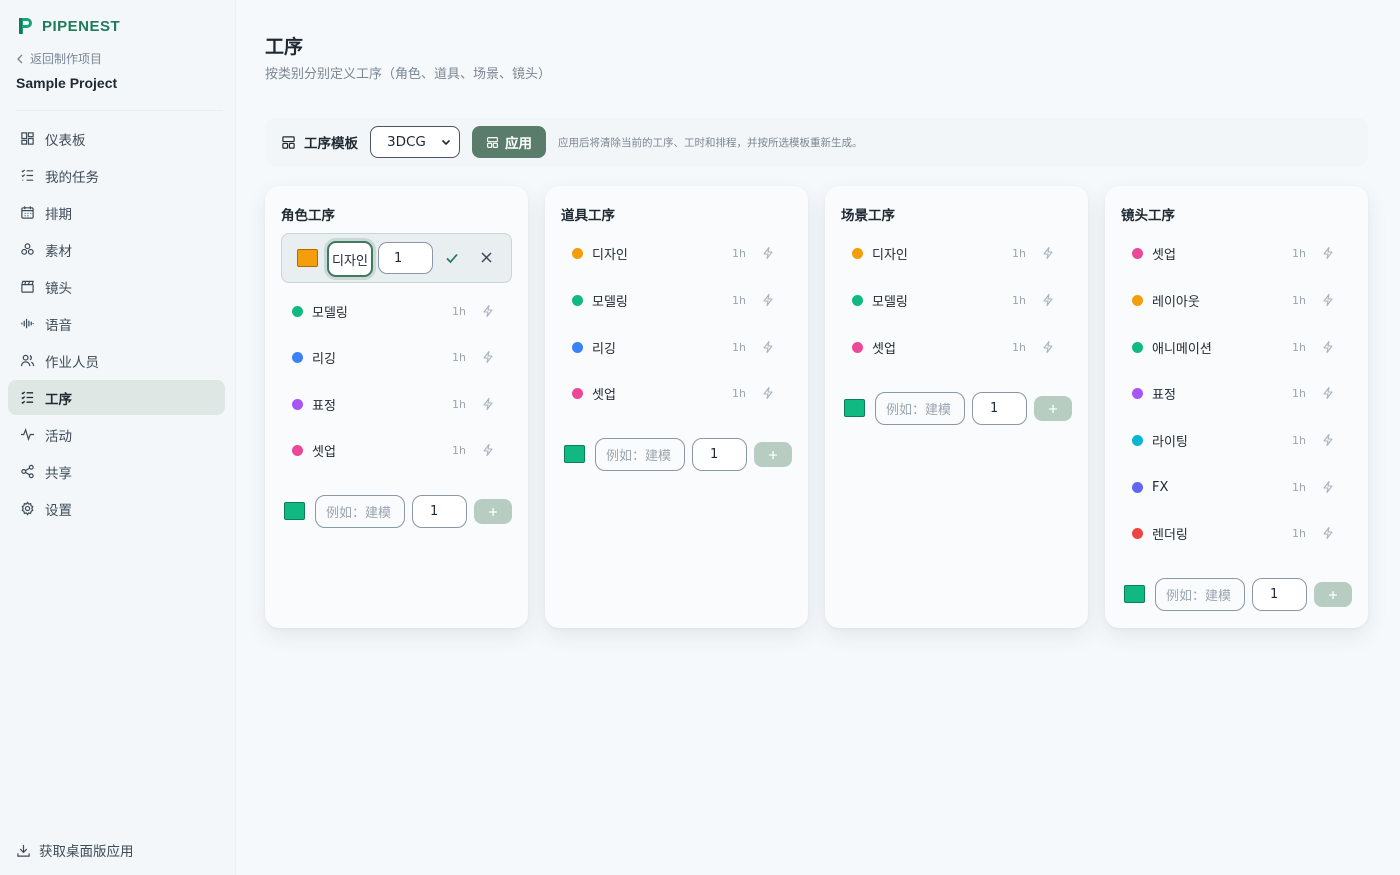  Describe the element at coordinates (868, 216) in the screenshot. I see `column-title: 场景工序` at that location.